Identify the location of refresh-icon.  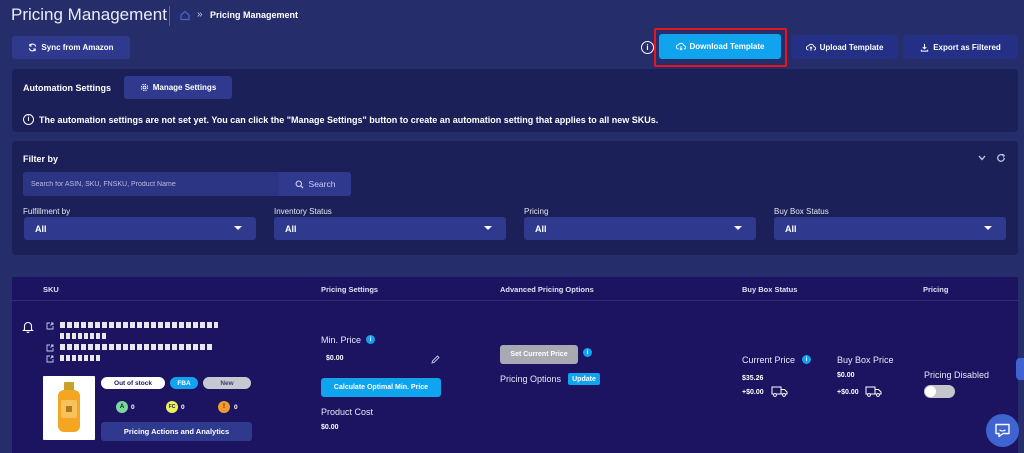
(1001, 158).